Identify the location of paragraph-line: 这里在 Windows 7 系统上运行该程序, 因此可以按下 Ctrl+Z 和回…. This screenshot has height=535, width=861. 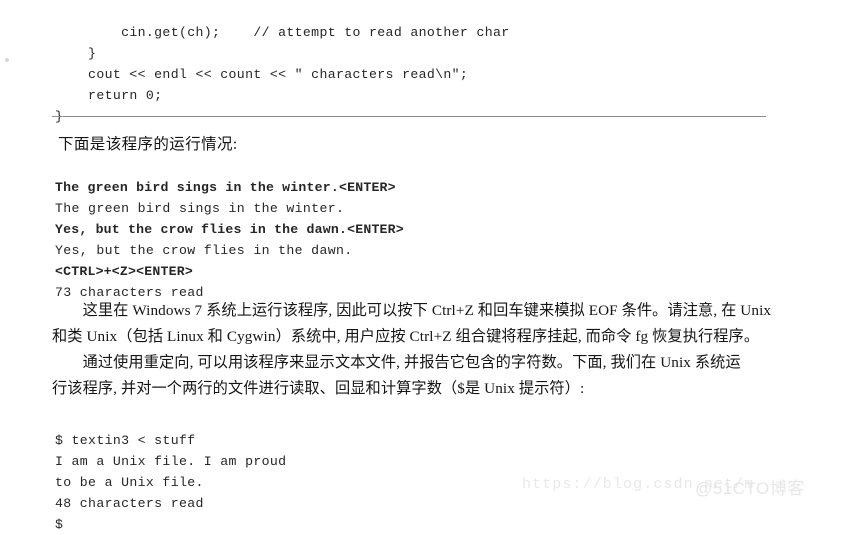
(412, 310).